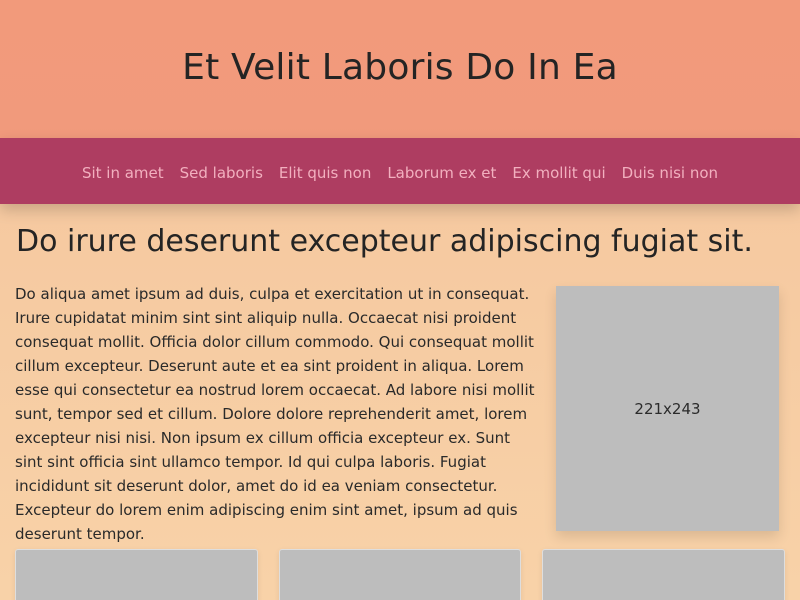 This screenshot has width=800, height=600. I want to click on nav-link-elit-quis-non: Elit quis non, so click(325, 173).